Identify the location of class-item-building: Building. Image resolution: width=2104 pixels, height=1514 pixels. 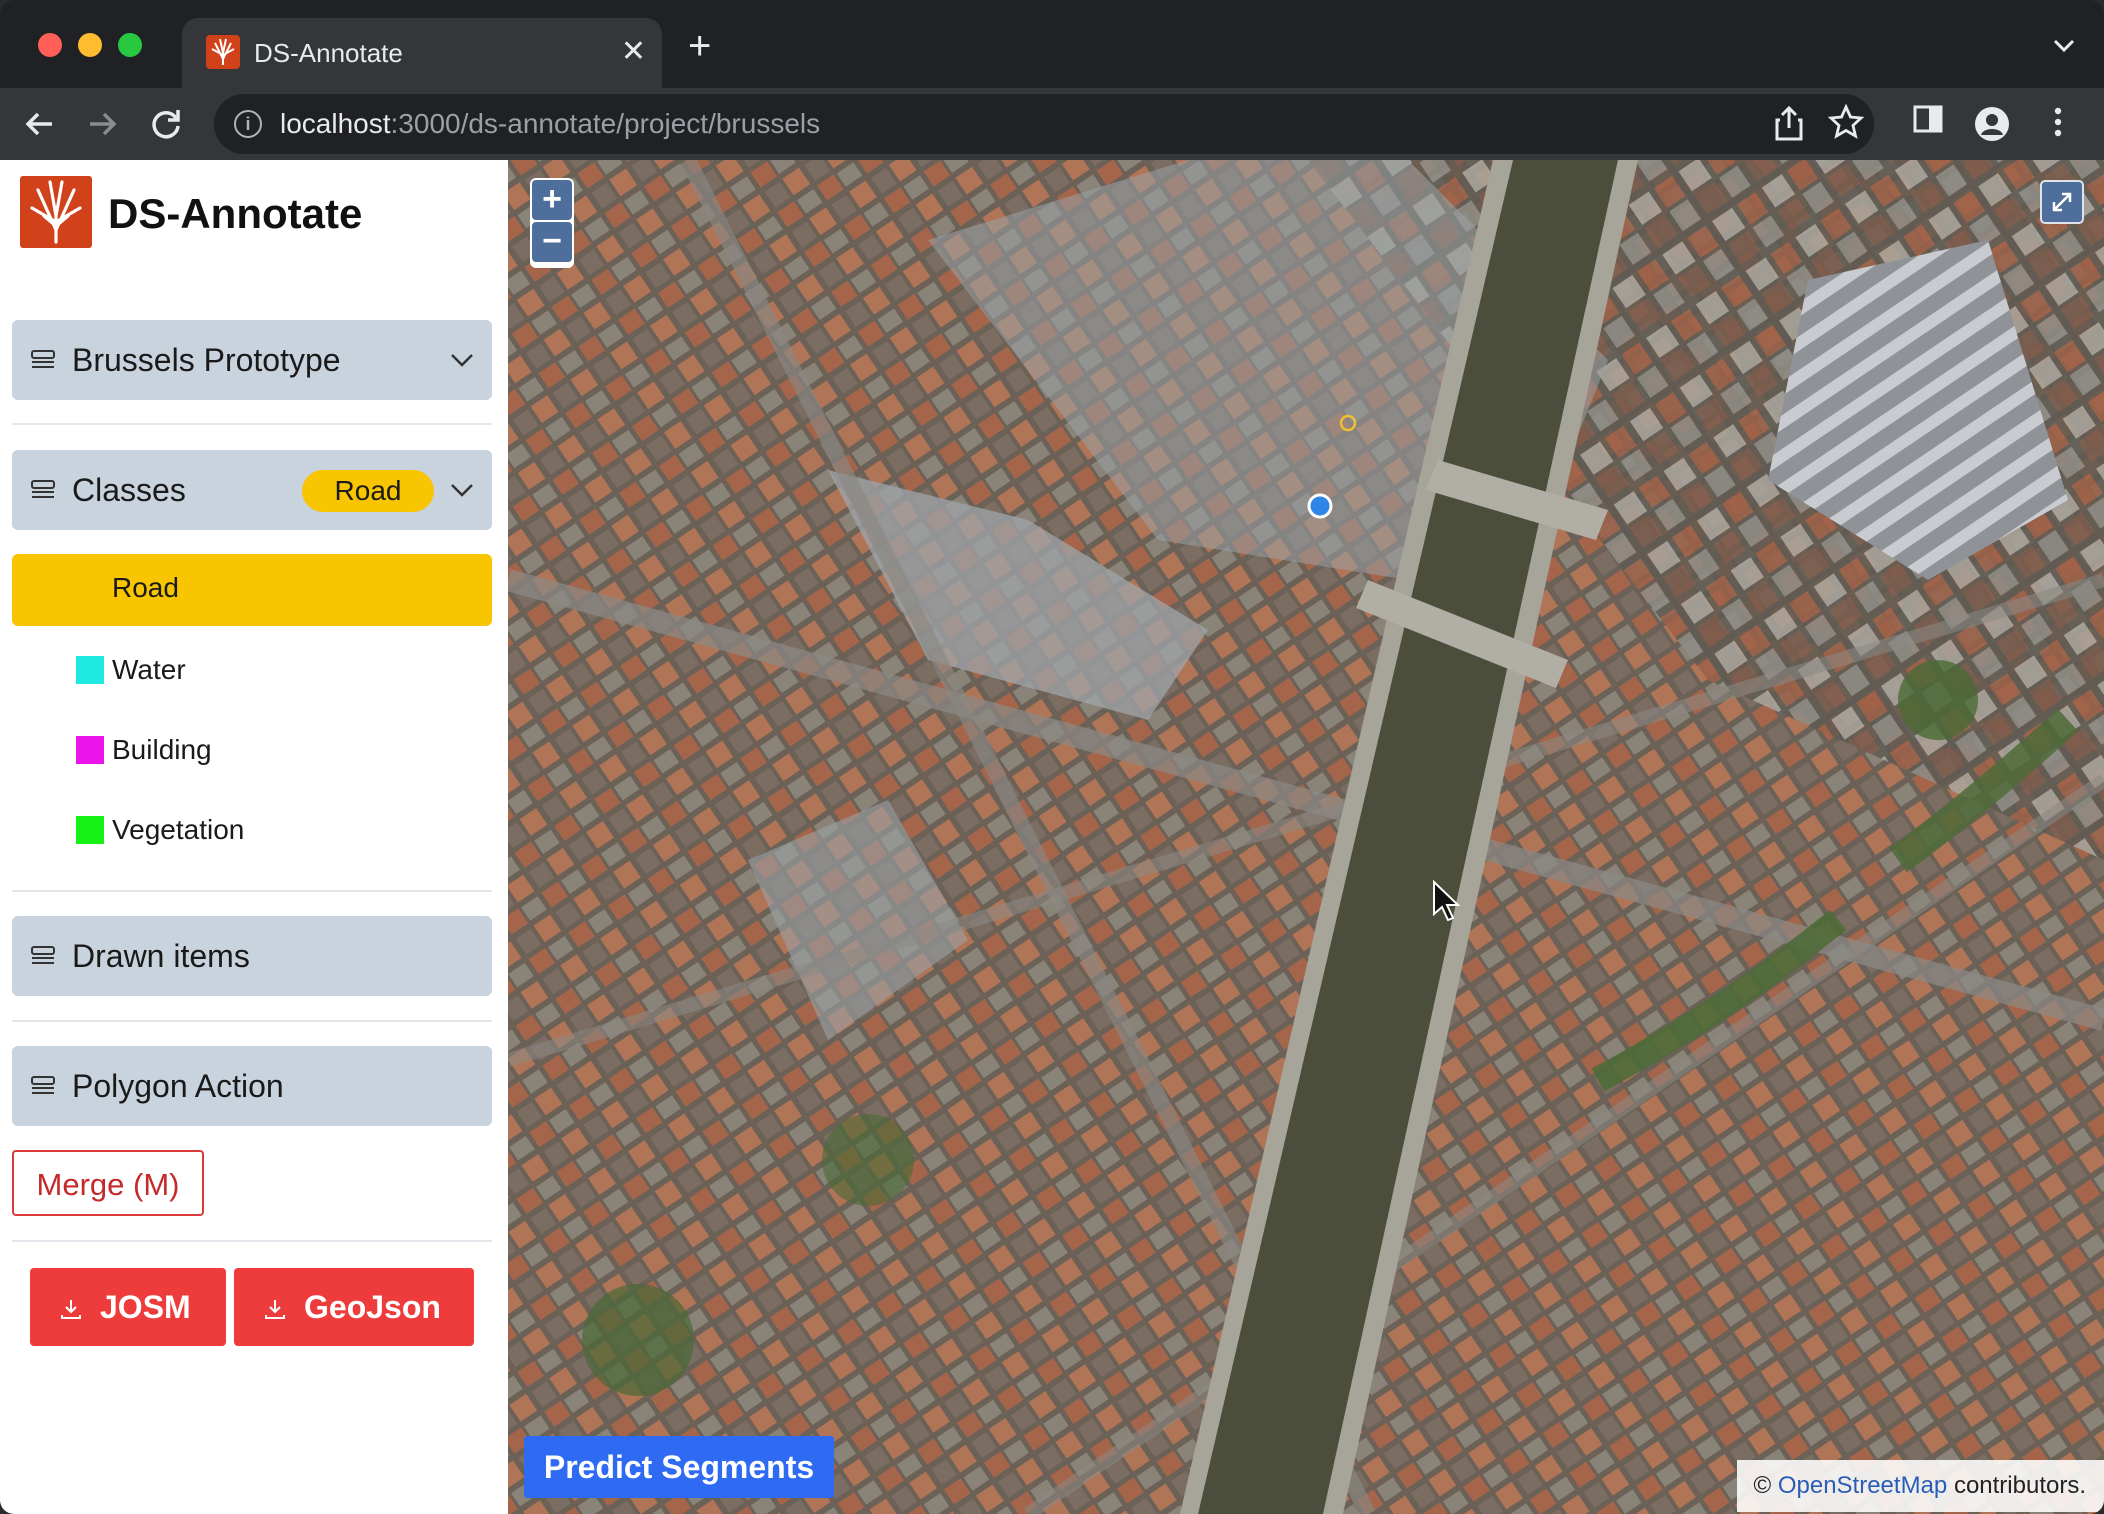
(252, 750).